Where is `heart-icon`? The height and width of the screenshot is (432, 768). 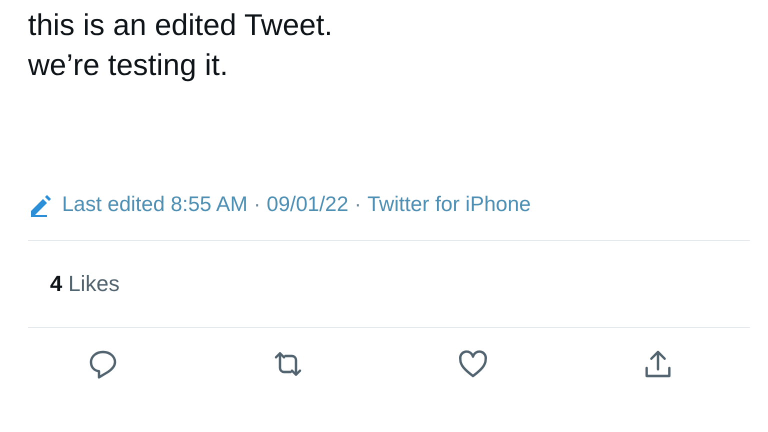 heart-icon is located at coordinates (472, 364).